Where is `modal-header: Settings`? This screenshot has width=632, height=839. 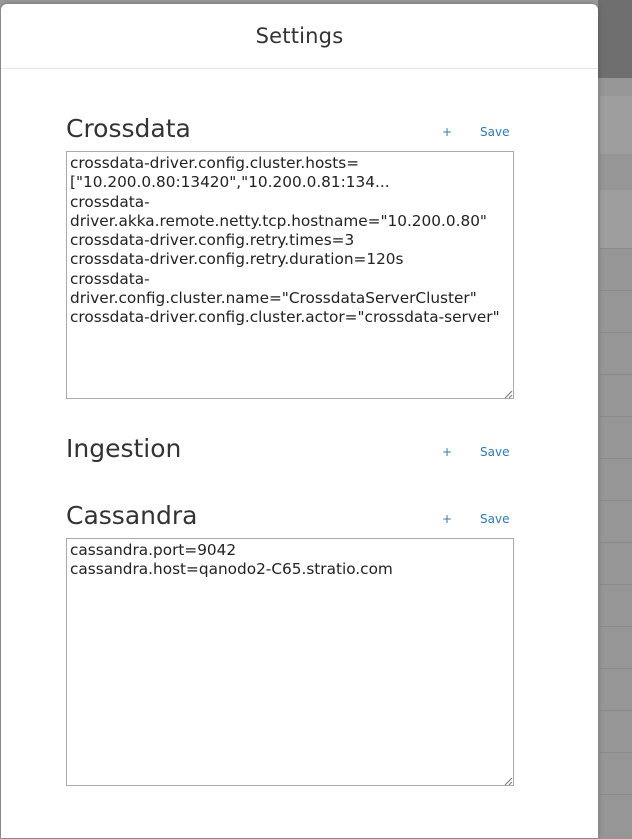 modal-header: Settings is located at coordinates (299, 36).